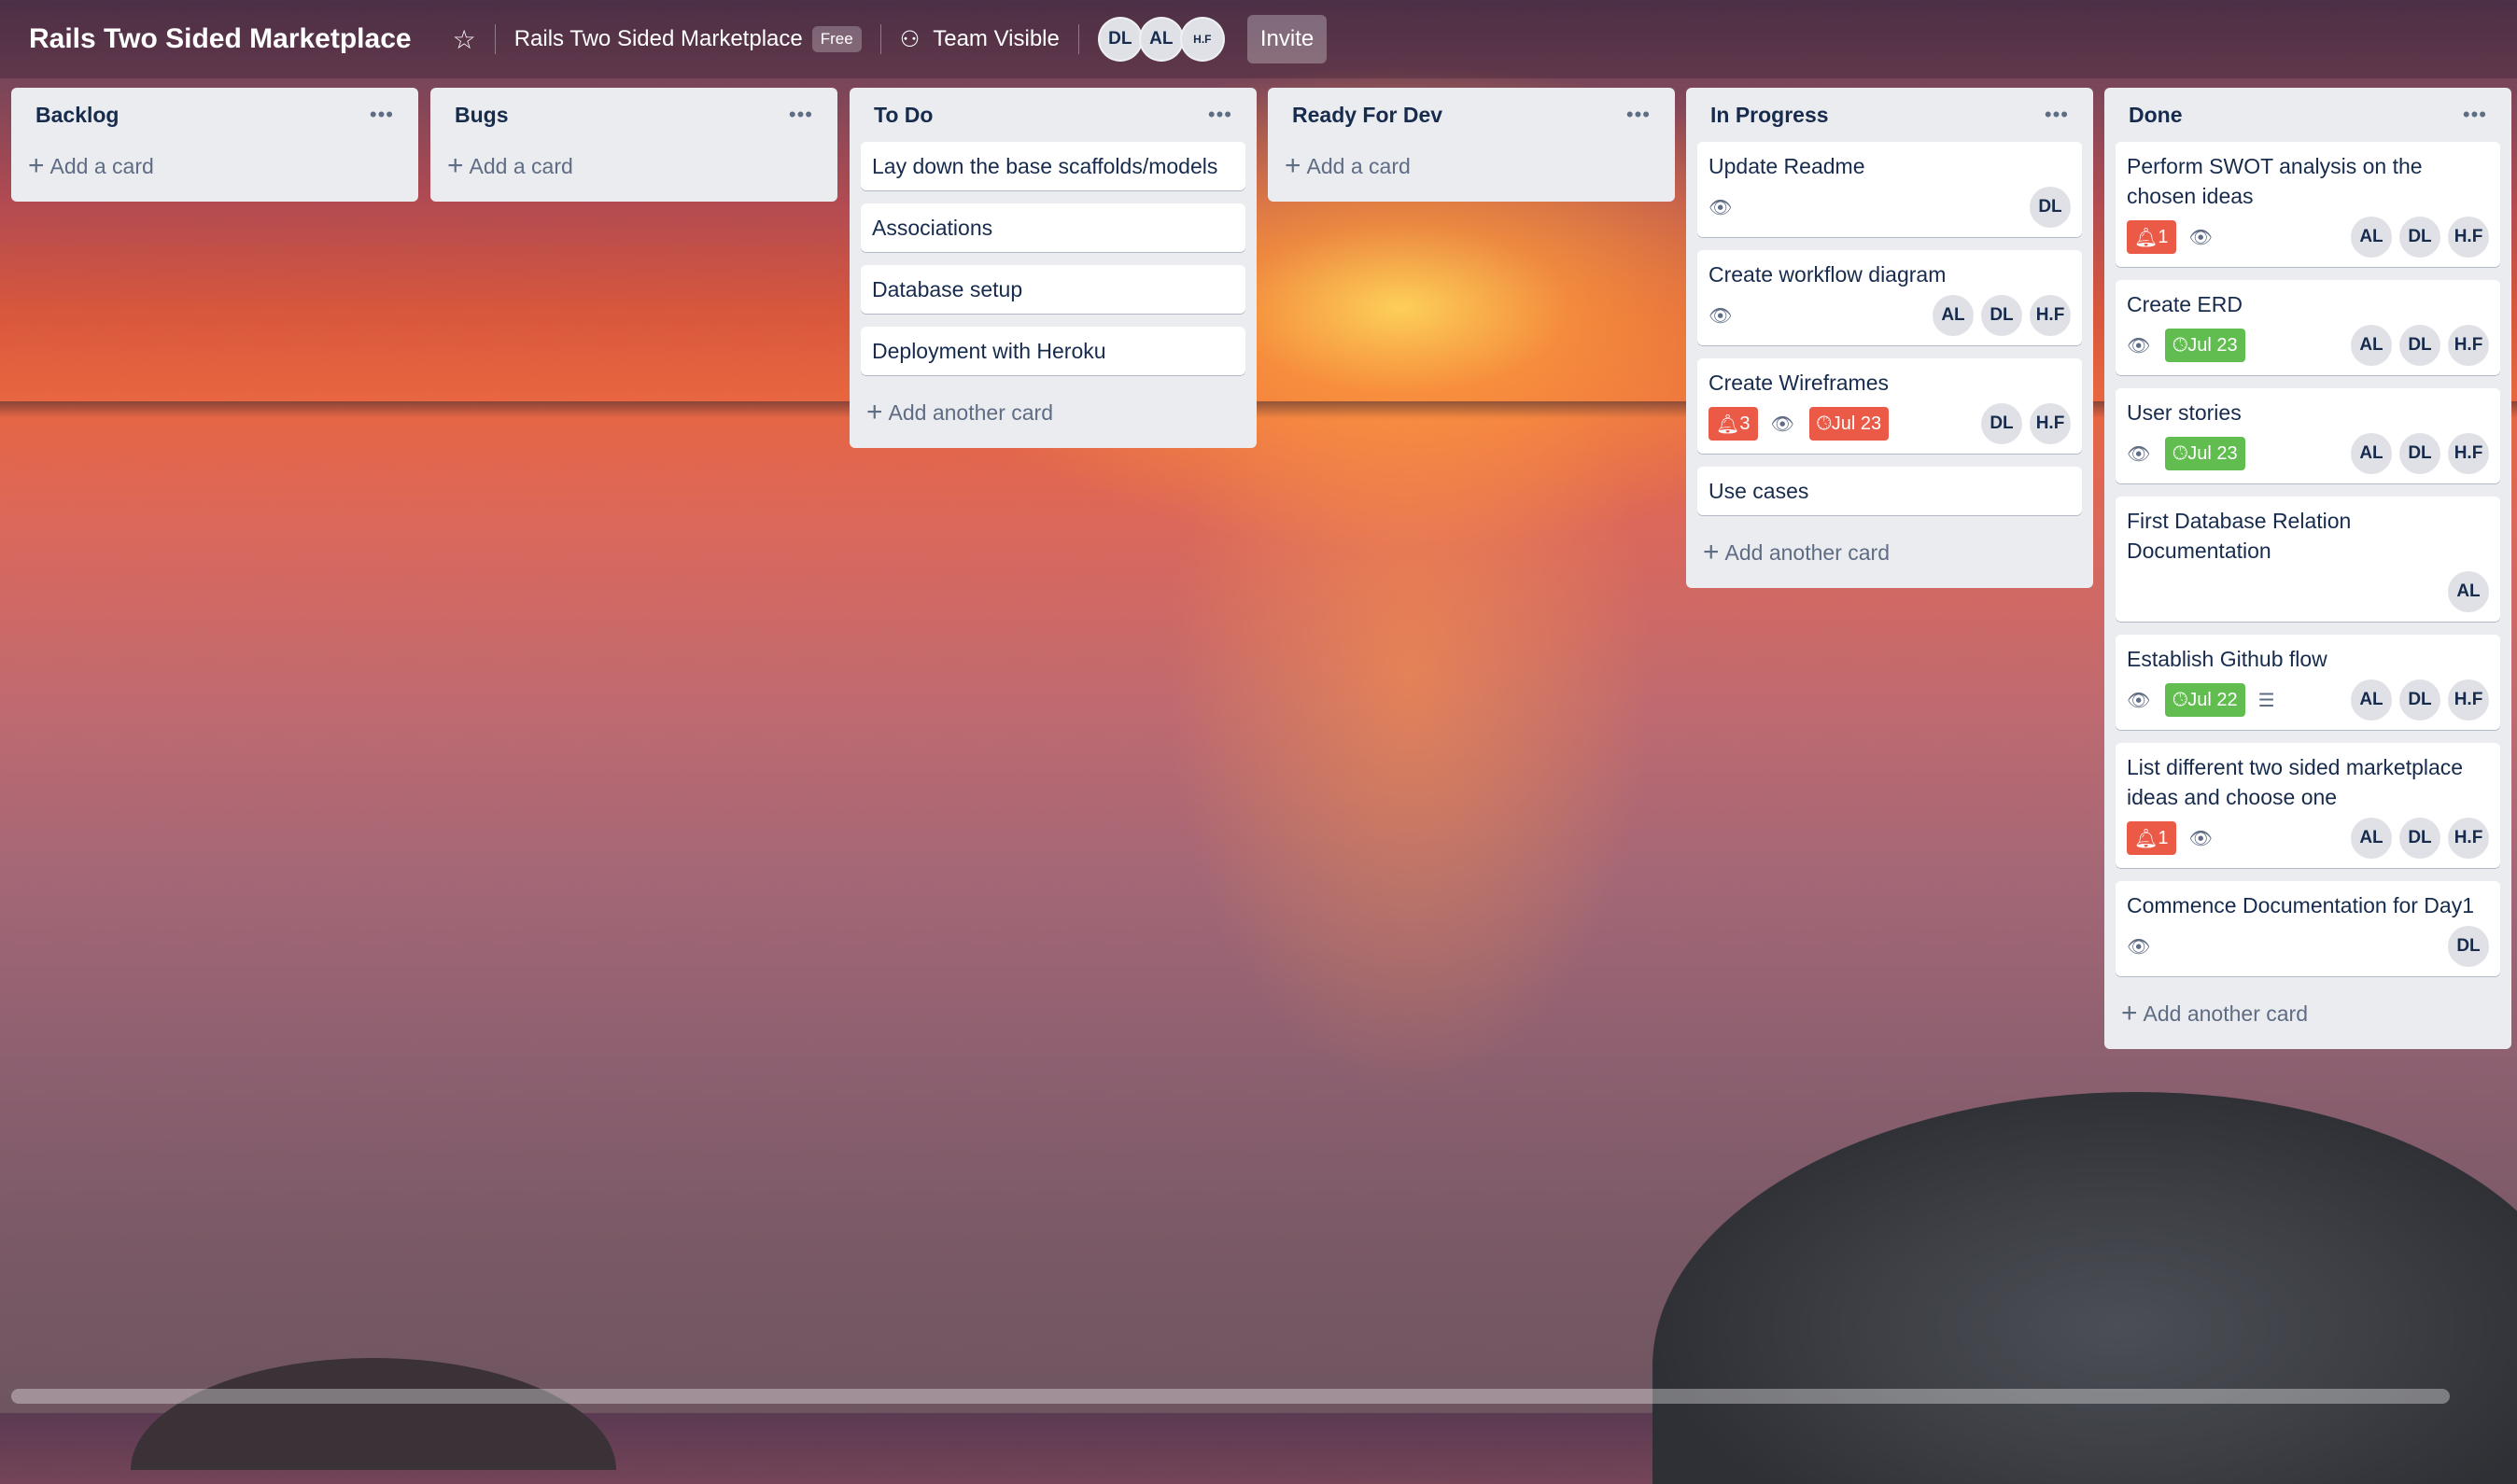  Describe the element at coordinates (1053, 115) in the screenshot. I see `list-header: To Do •••` at that location.